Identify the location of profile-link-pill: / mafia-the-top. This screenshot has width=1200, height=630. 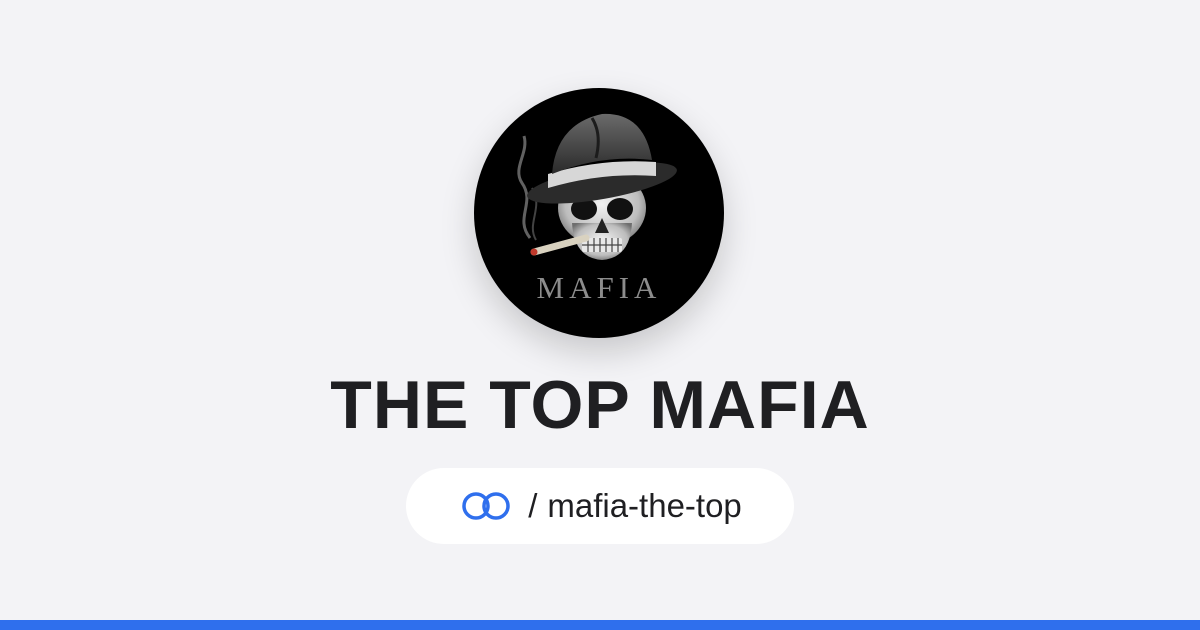
(600, 506).